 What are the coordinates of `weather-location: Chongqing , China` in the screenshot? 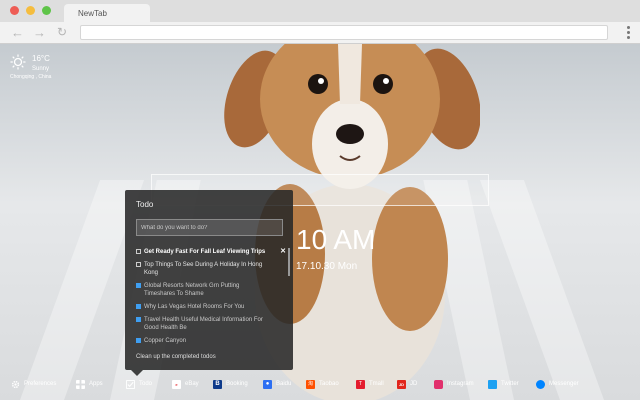 It's located at (31, 77).